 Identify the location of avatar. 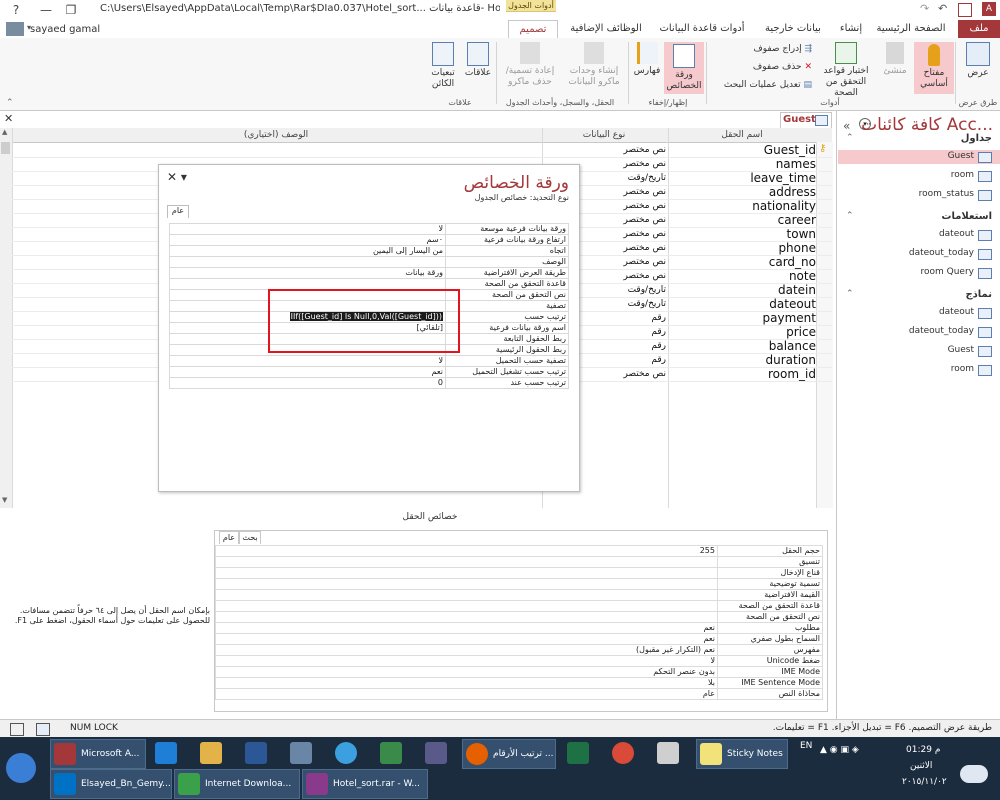
(15, 29).